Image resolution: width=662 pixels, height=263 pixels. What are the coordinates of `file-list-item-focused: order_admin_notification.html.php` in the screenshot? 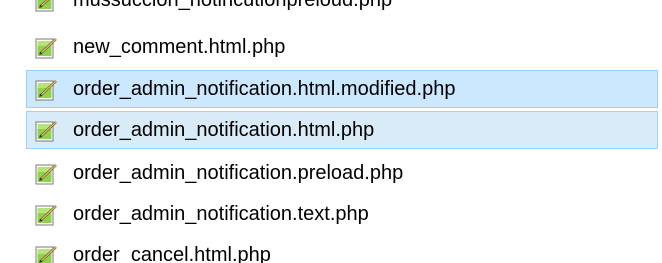 It's located at (342, 130).